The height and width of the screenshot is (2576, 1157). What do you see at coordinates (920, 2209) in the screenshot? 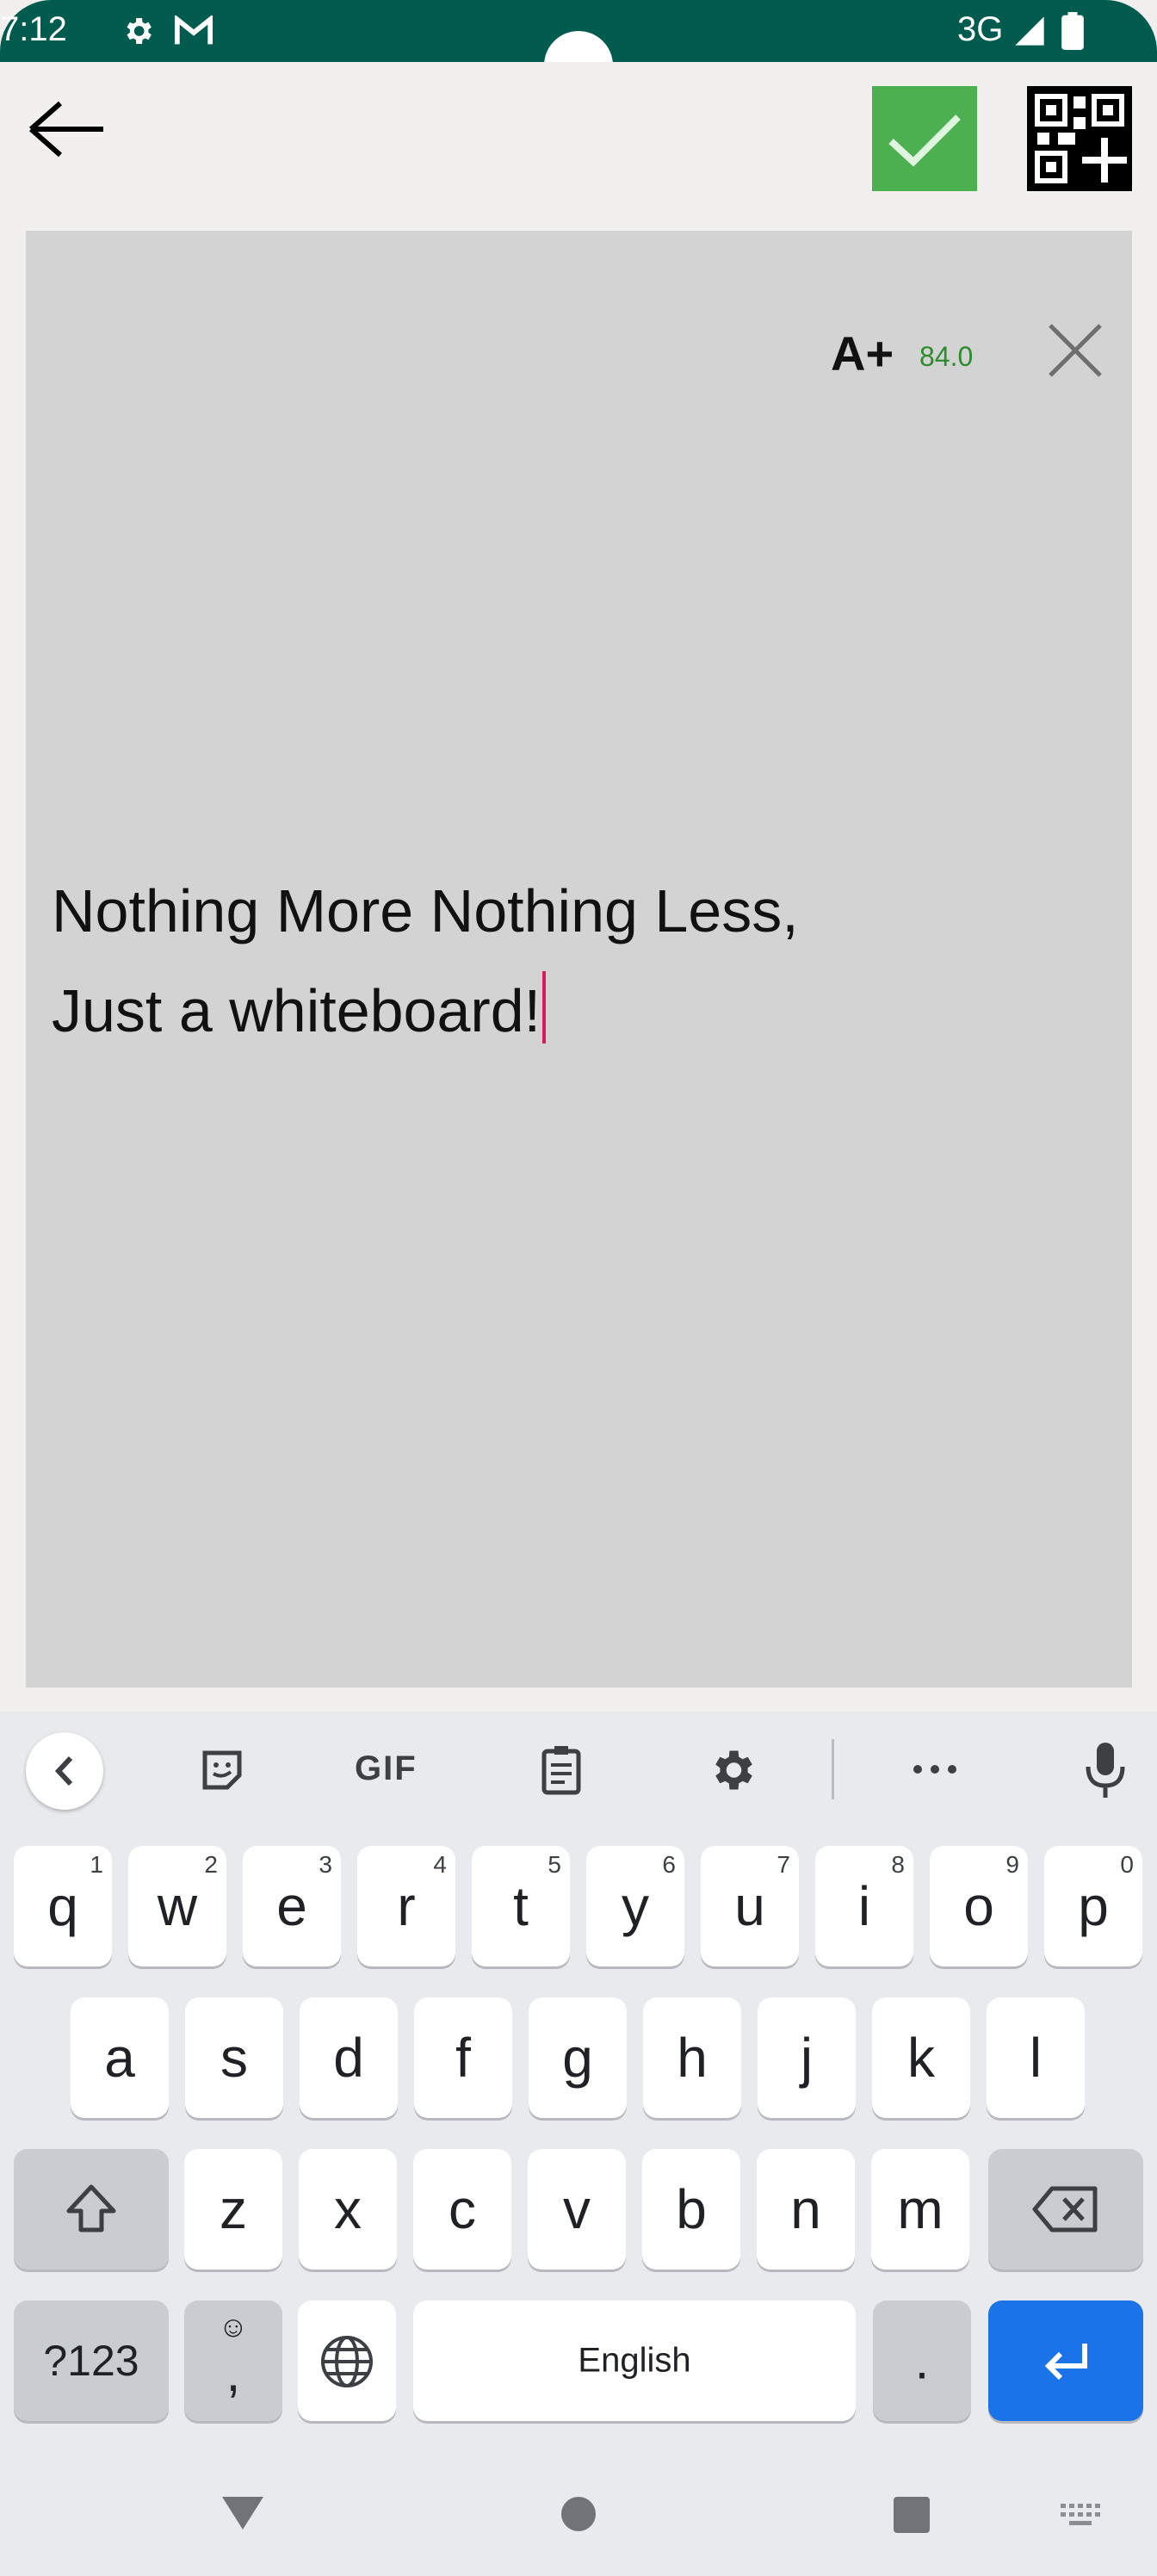
I see `key-m: m` at bounding box center [920, 2209].